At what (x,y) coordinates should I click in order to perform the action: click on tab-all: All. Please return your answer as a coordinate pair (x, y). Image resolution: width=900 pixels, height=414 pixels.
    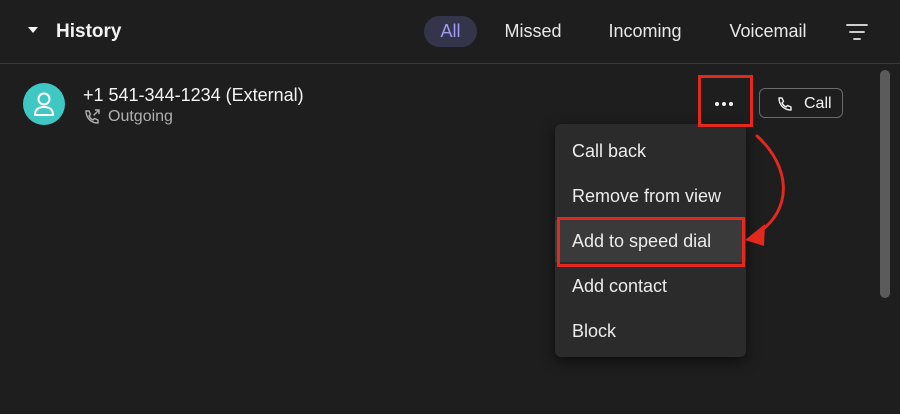
    Looking at the image, I should click on (450, 31).